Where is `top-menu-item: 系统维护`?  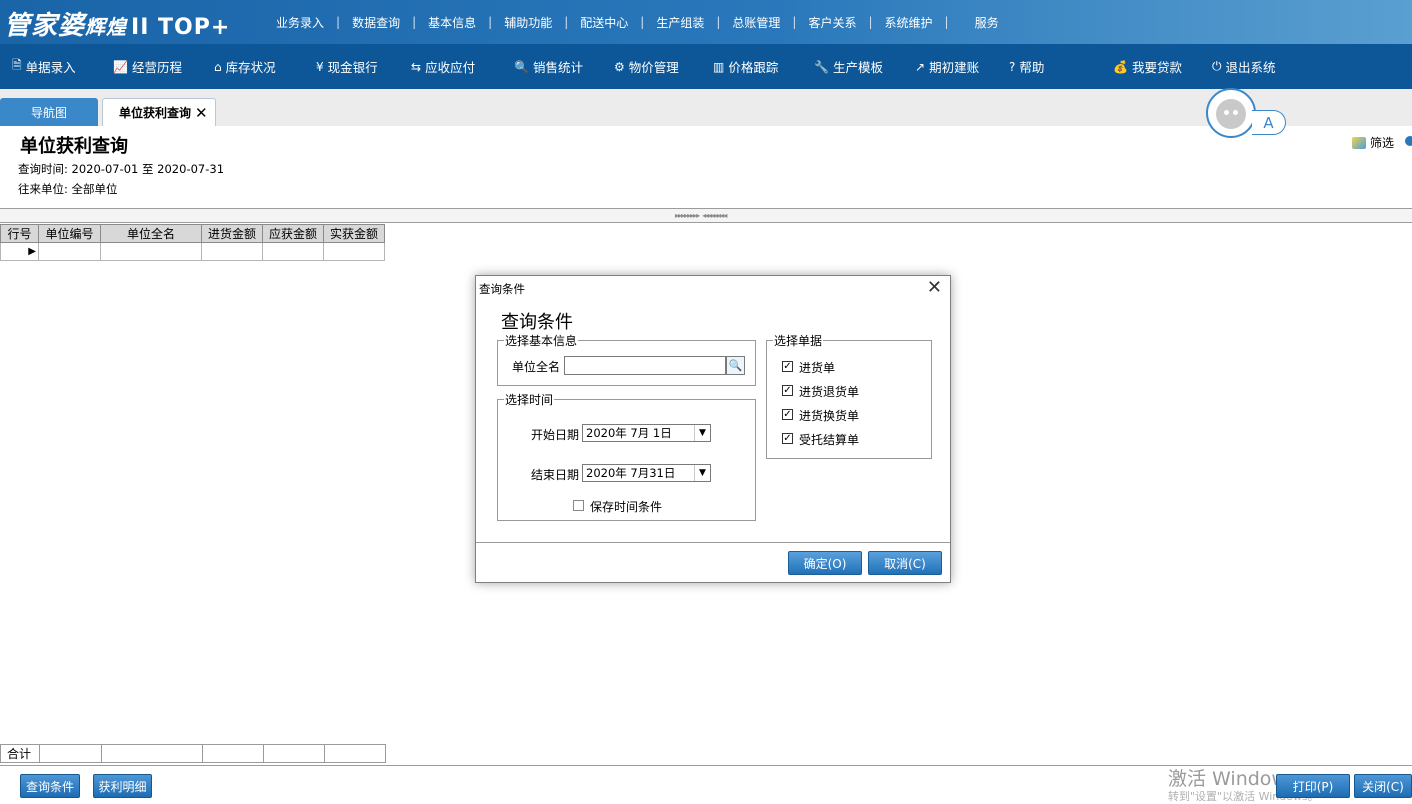 top-menu-item: 系统维护 is located at coordinates (909, 22).